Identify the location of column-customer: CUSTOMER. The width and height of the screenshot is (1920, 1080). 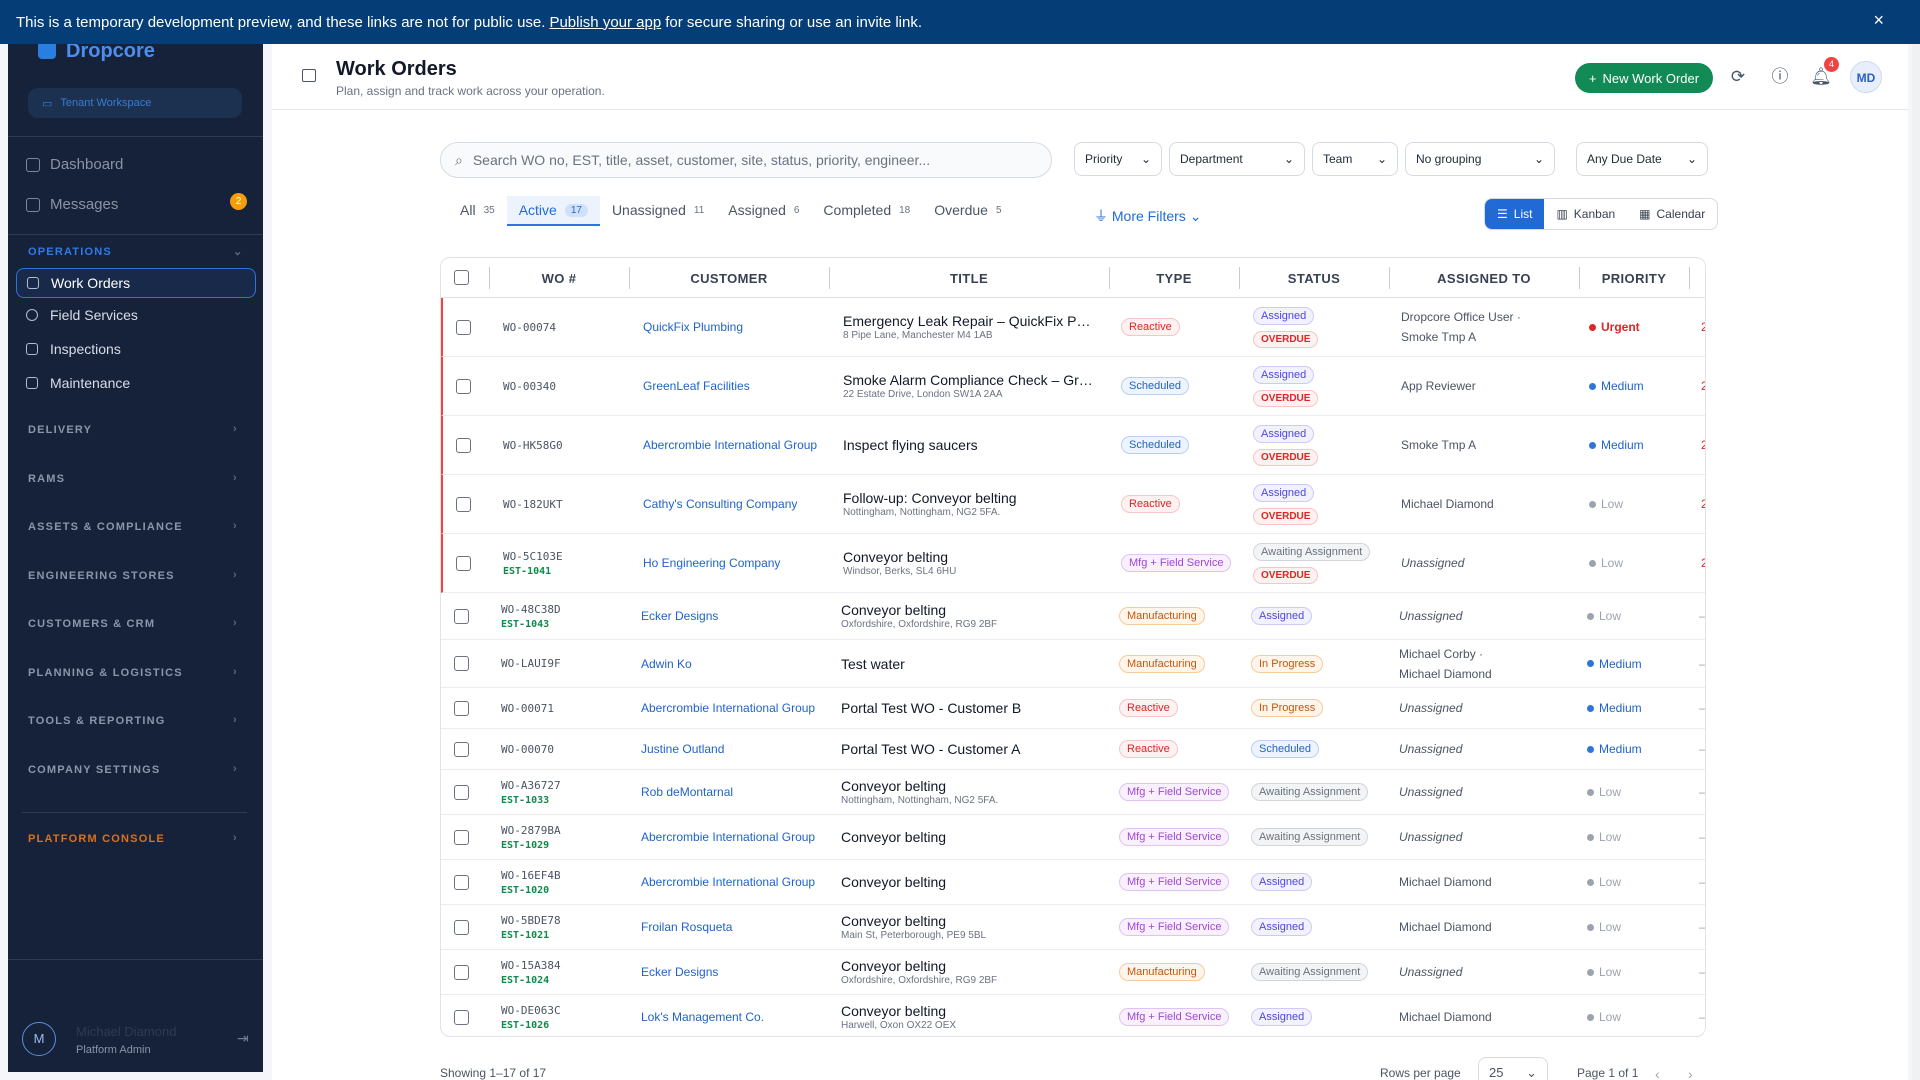
(729, 278).